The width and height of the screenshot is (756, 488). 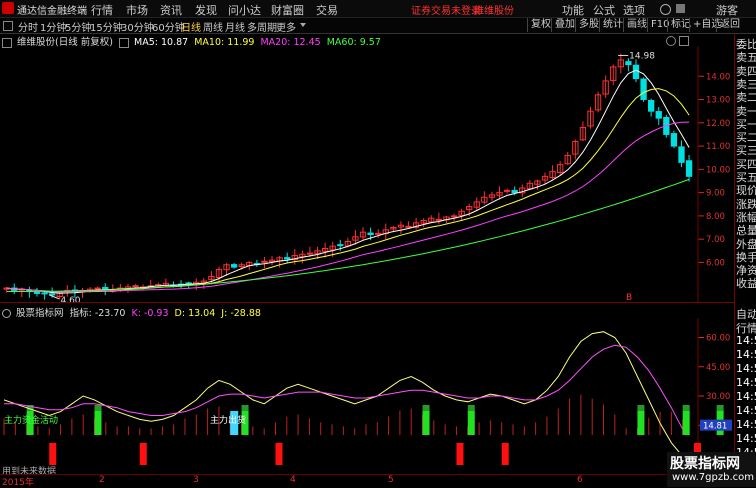 What do you see at coordinates (715, 427) in the screenshot?
I see `value-tag: 14.81` at bounding box center [715, 427].